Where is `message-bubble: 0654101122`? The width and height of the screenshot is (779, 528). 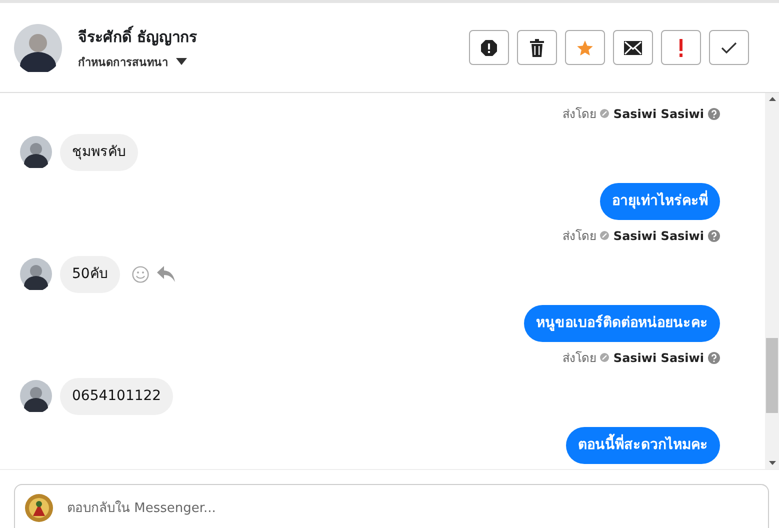
message-bubble: 0654101122 is located at coordinates (117, 396).